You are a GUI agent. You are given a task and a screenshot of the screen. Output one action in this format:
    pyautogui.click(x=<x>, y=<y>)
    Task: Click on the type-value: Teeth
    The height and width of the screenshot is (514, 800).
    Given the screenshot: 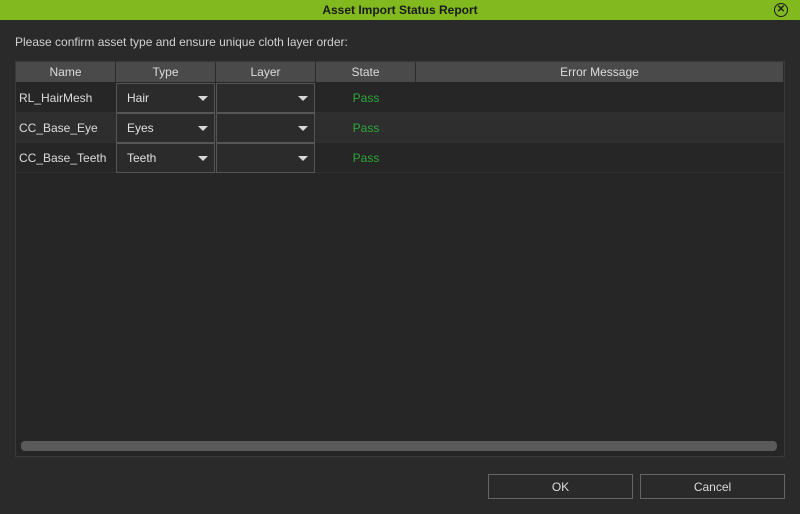 What is the action you would take?
    pyautogui.click(x=142, y=158)
    